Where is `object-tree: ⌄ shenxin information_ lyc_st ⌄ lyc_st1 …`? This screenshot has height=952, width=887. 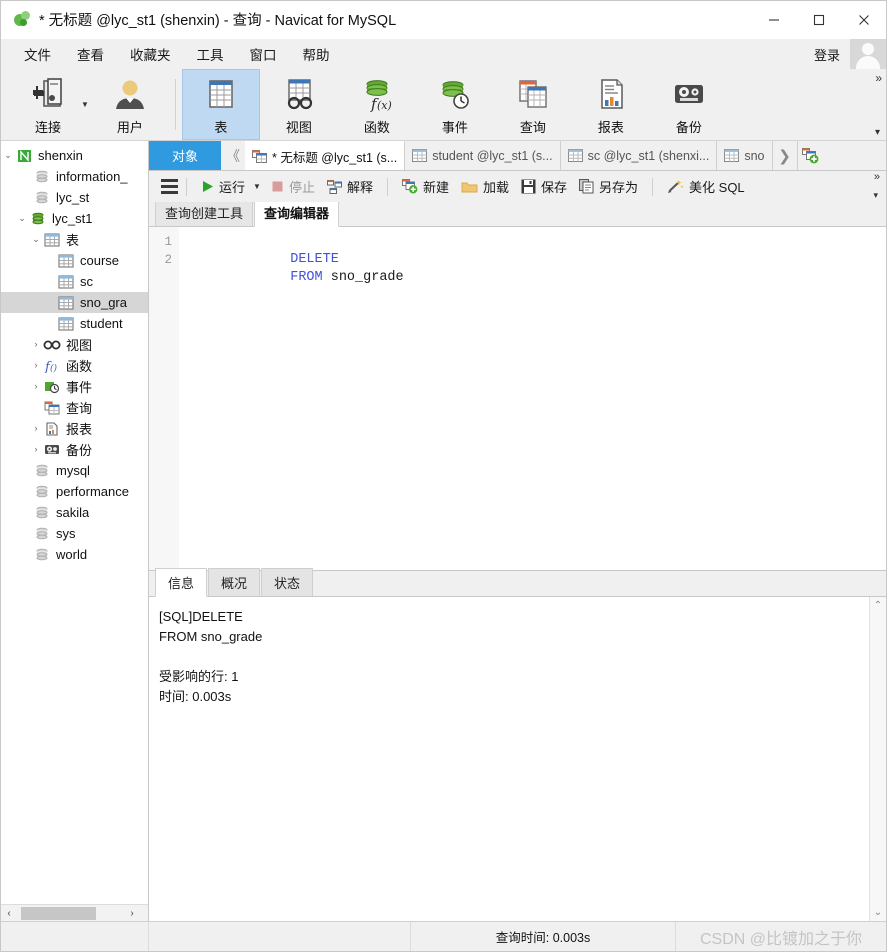
object-tree: ⌄ shenxin information_ lyc_st ⌄ lyc_st1 … is located at coordinates (74, 522).